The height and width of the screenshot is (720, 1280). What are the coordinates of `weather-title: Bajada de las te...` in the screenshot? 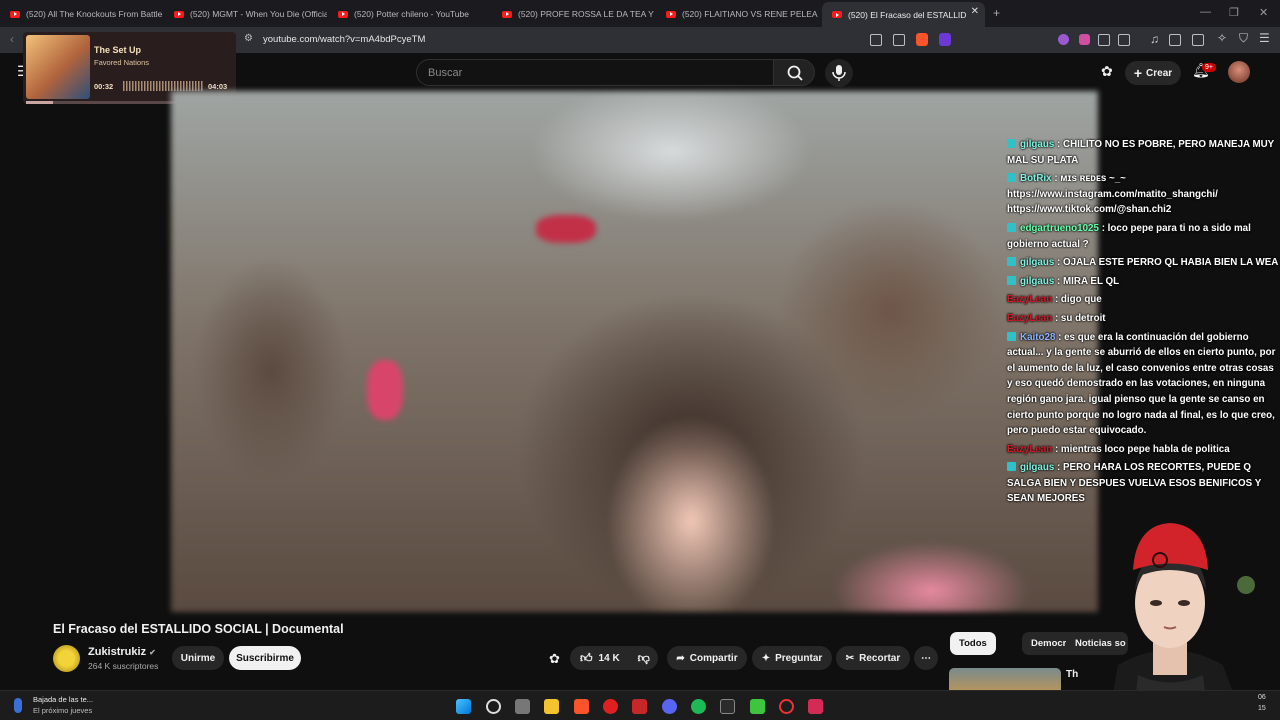 It's located at (63, 699).